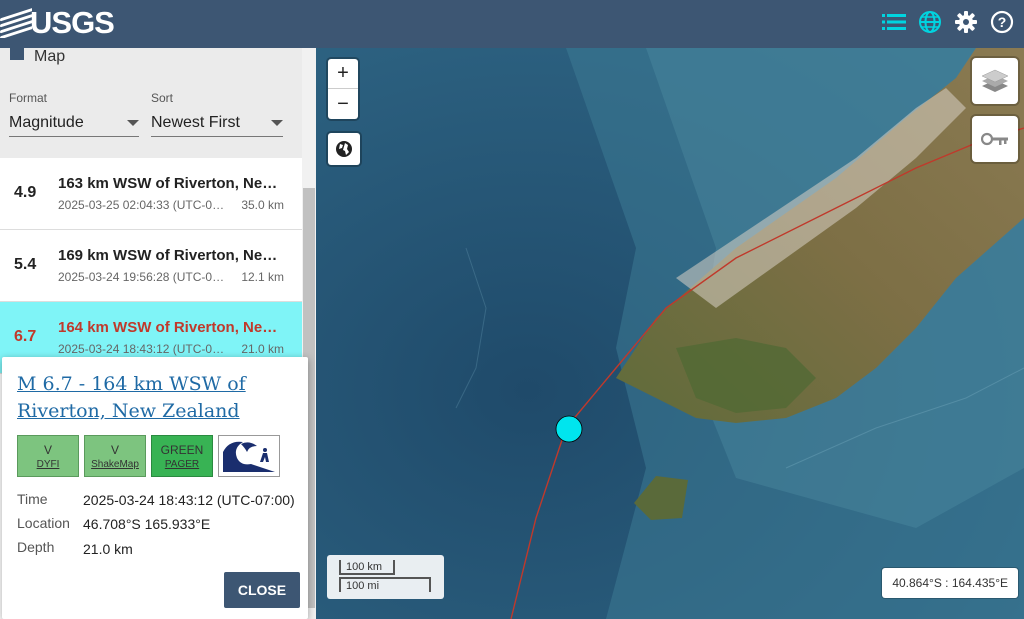 The image size is (1024, 619). I want to click on time-value: 2025-03-24 18:43:12 (UTC-07:00), so click(189, 500).